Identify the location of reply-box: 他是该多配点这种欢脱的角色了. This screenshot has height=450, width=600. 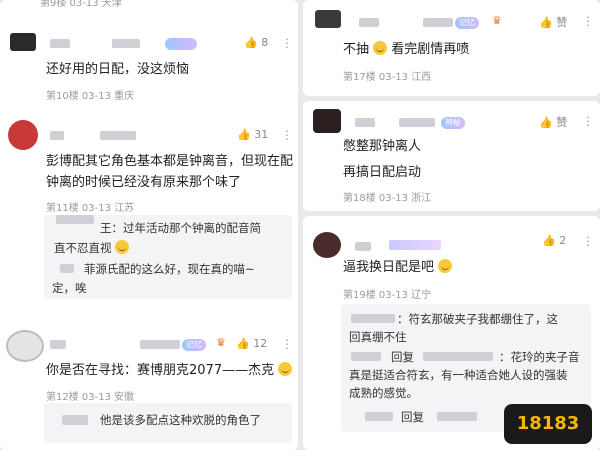
(168, 423).